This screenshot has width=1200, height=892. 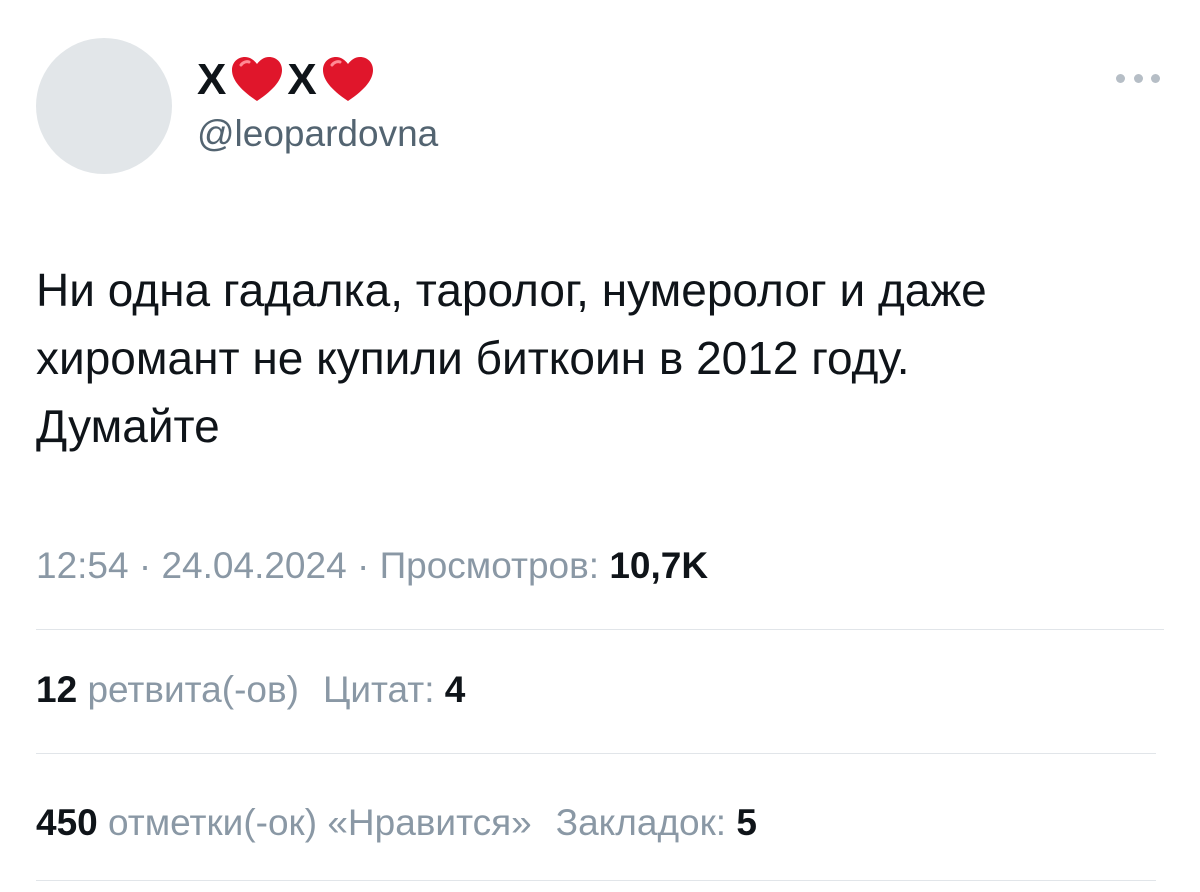 I want to click on quotes-label: Цитат:, so click(x=378, y=689).